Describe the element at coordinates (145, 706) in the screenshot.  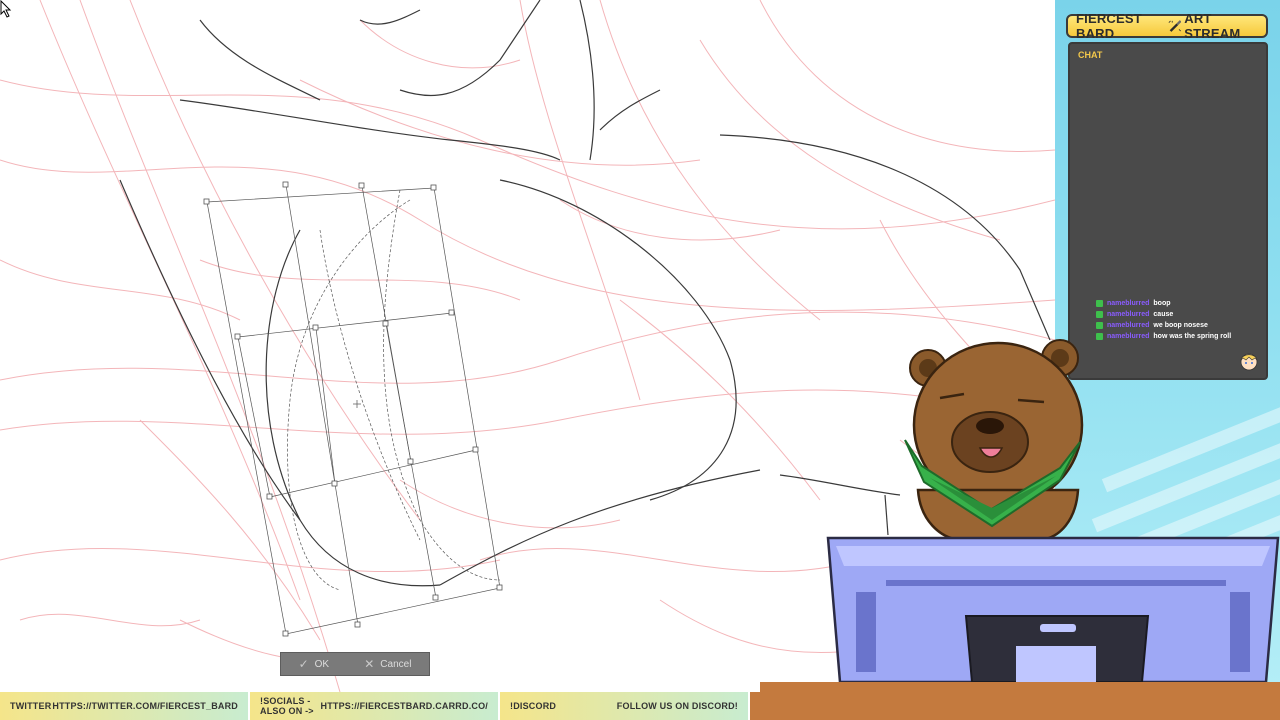
I see `ticker-value: HTTPS://TWITTER.COM/FIERCEST_BARD` at that location.